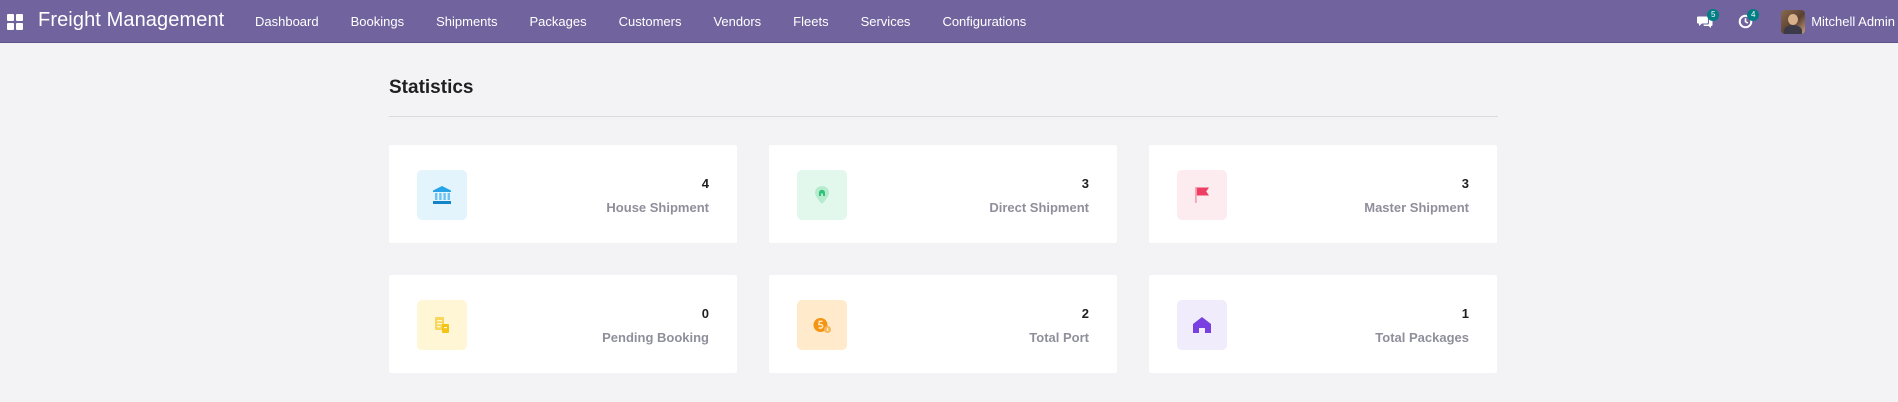 Image resolution: width=1898 pixels, height=402 pixels. Describe the element at coordinates (737, 21) in the screenshot. I see `menu-vendors: Vendors` at that location.